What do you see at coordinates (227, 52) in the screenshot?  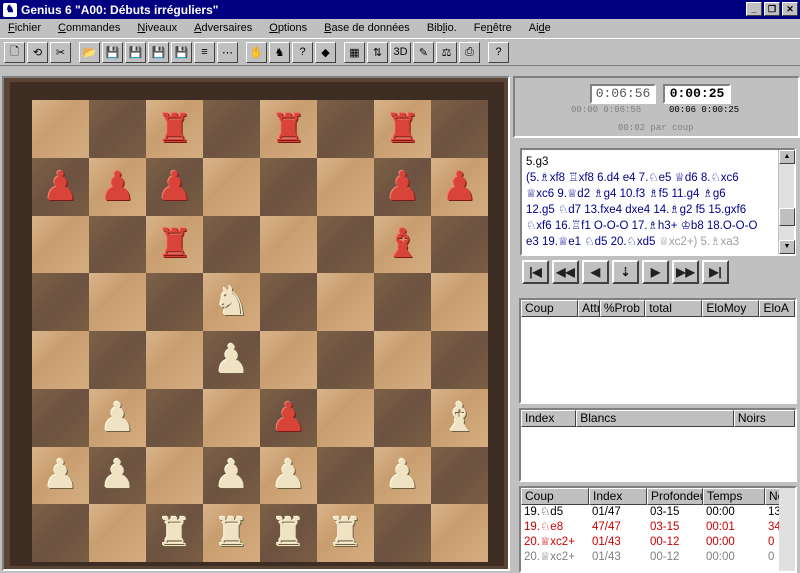 I see `notation-format-icon: ⋯` at bounding box center [227, 52].